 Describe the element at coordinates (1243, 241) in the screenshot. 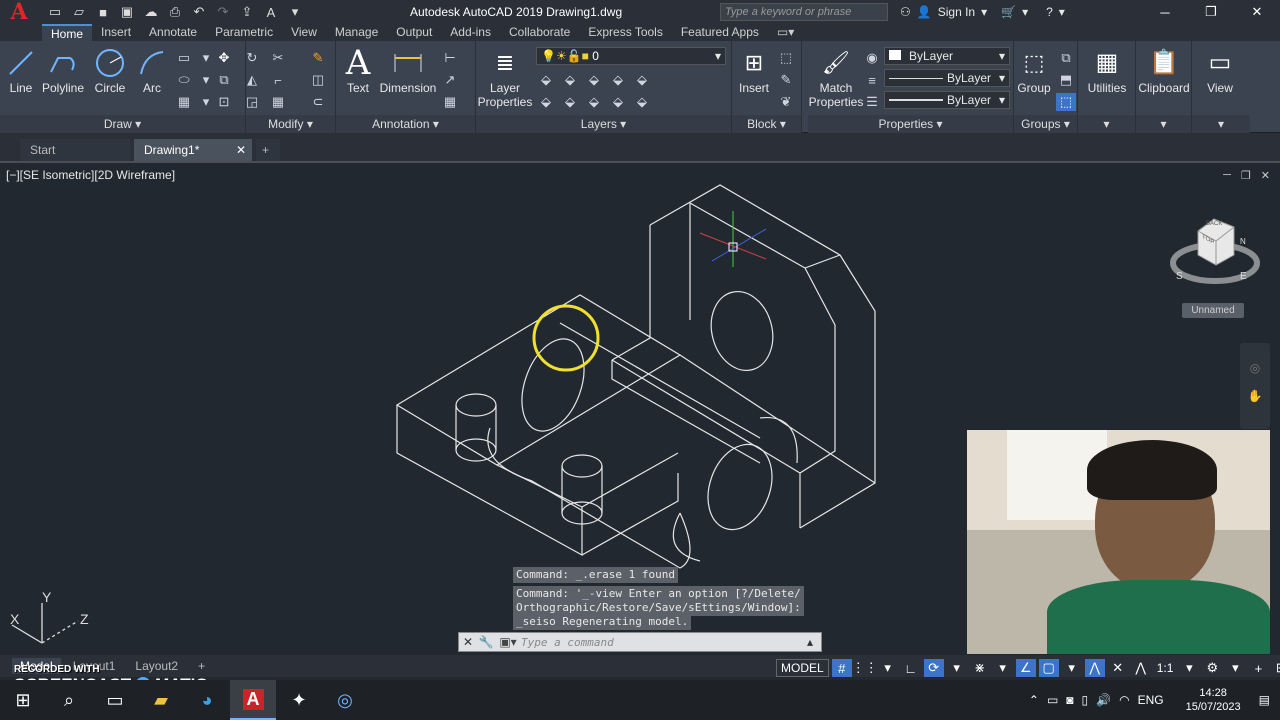

I see `viewcube-n-label: N` at that location.